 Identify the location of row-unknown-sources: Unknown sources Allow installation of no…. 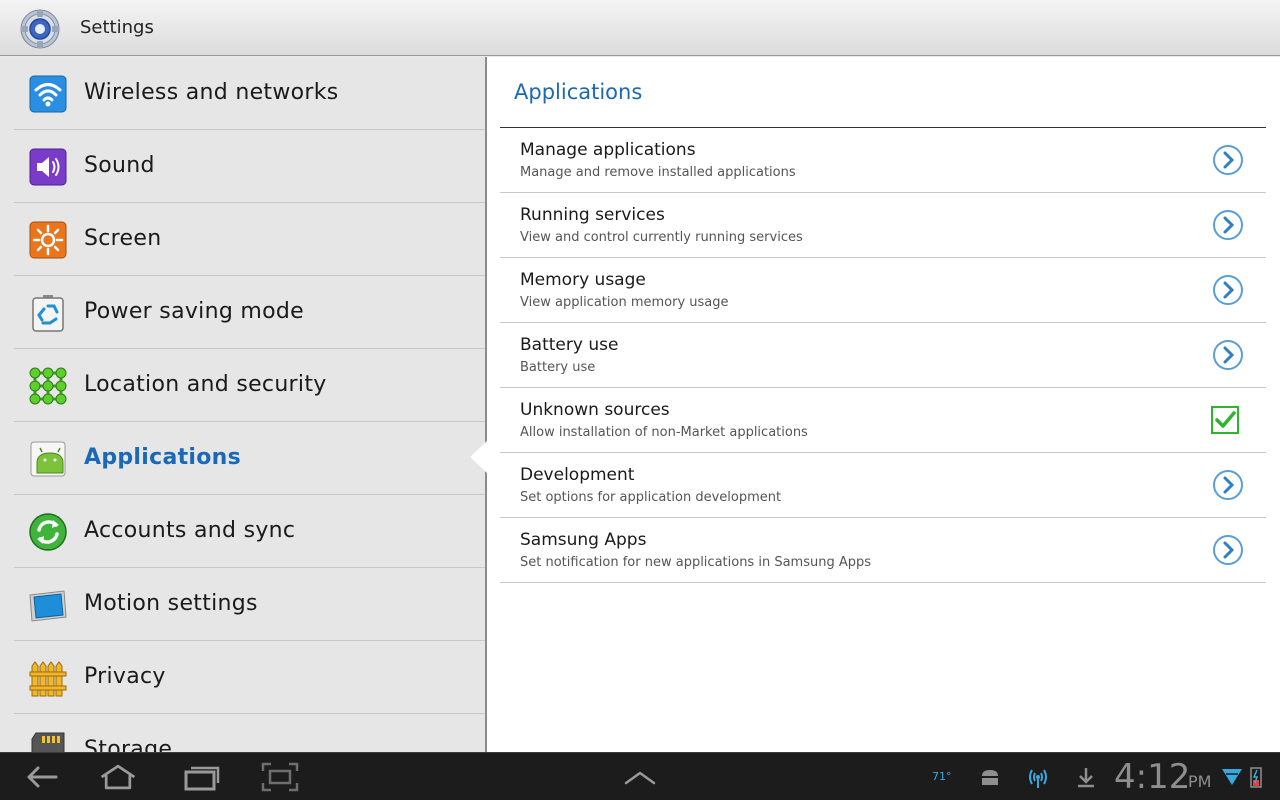
(883, 420).